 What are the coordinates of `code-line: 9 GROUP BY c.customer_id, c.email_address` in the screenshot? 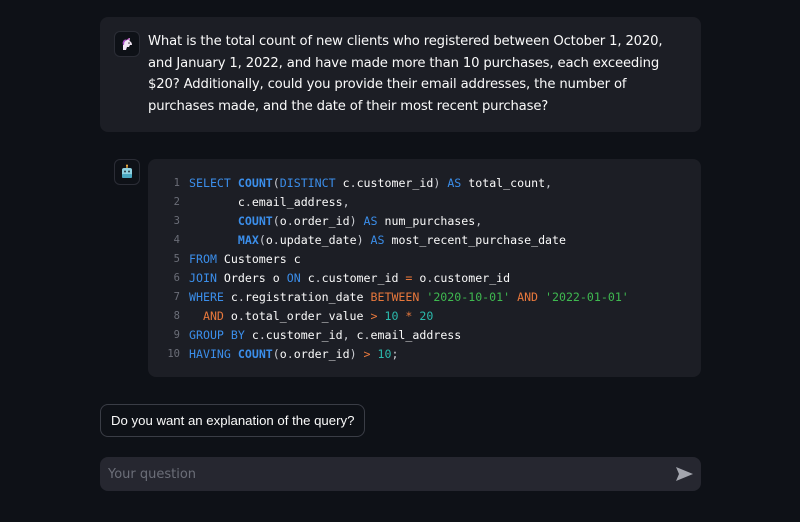 It's located at (424, 335).